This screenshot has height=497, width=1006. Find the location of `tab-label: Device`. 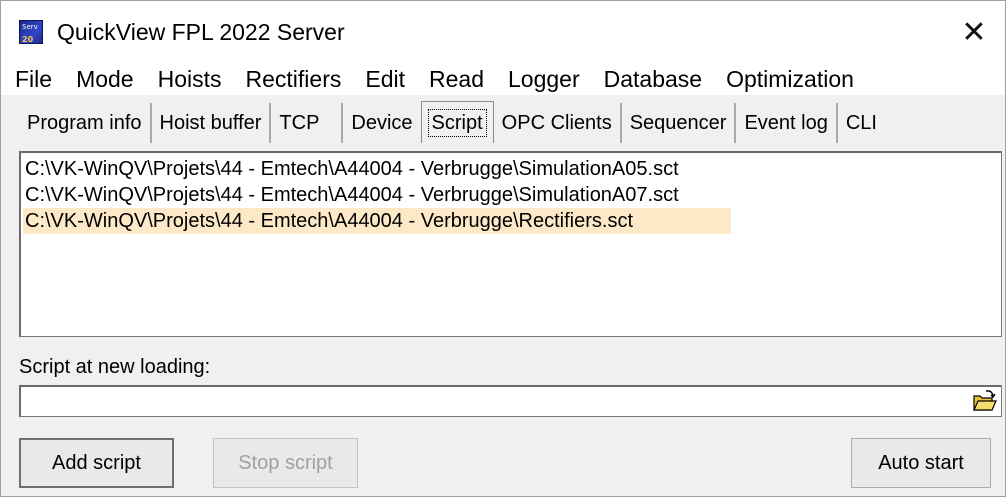

tab-label: Device is located at coordinates (382, 123).